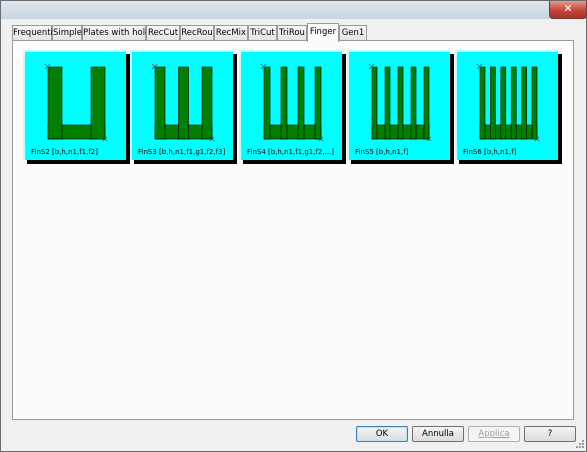 This screenshot has height=452, width=587. Describe the element at coordinates (292, 32) in the screenshot. I see `tab-trirou: TriRou` at that location.